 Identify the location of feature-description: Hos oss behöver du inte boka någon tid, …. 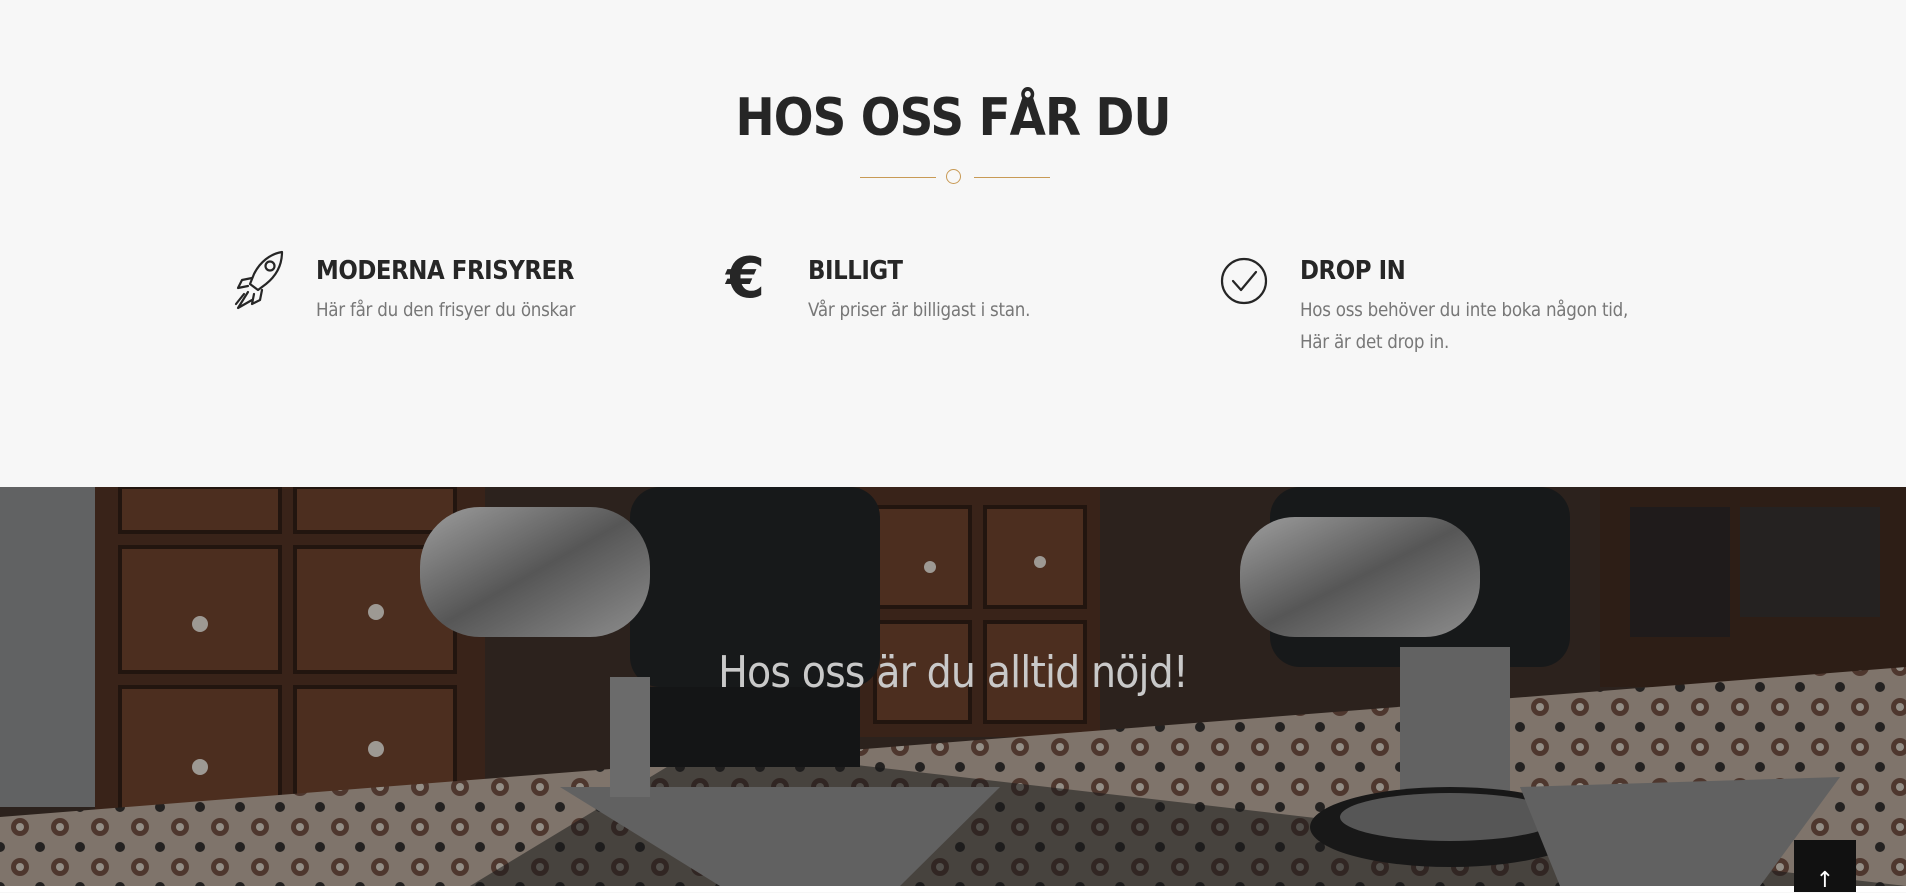
(1464, 326).